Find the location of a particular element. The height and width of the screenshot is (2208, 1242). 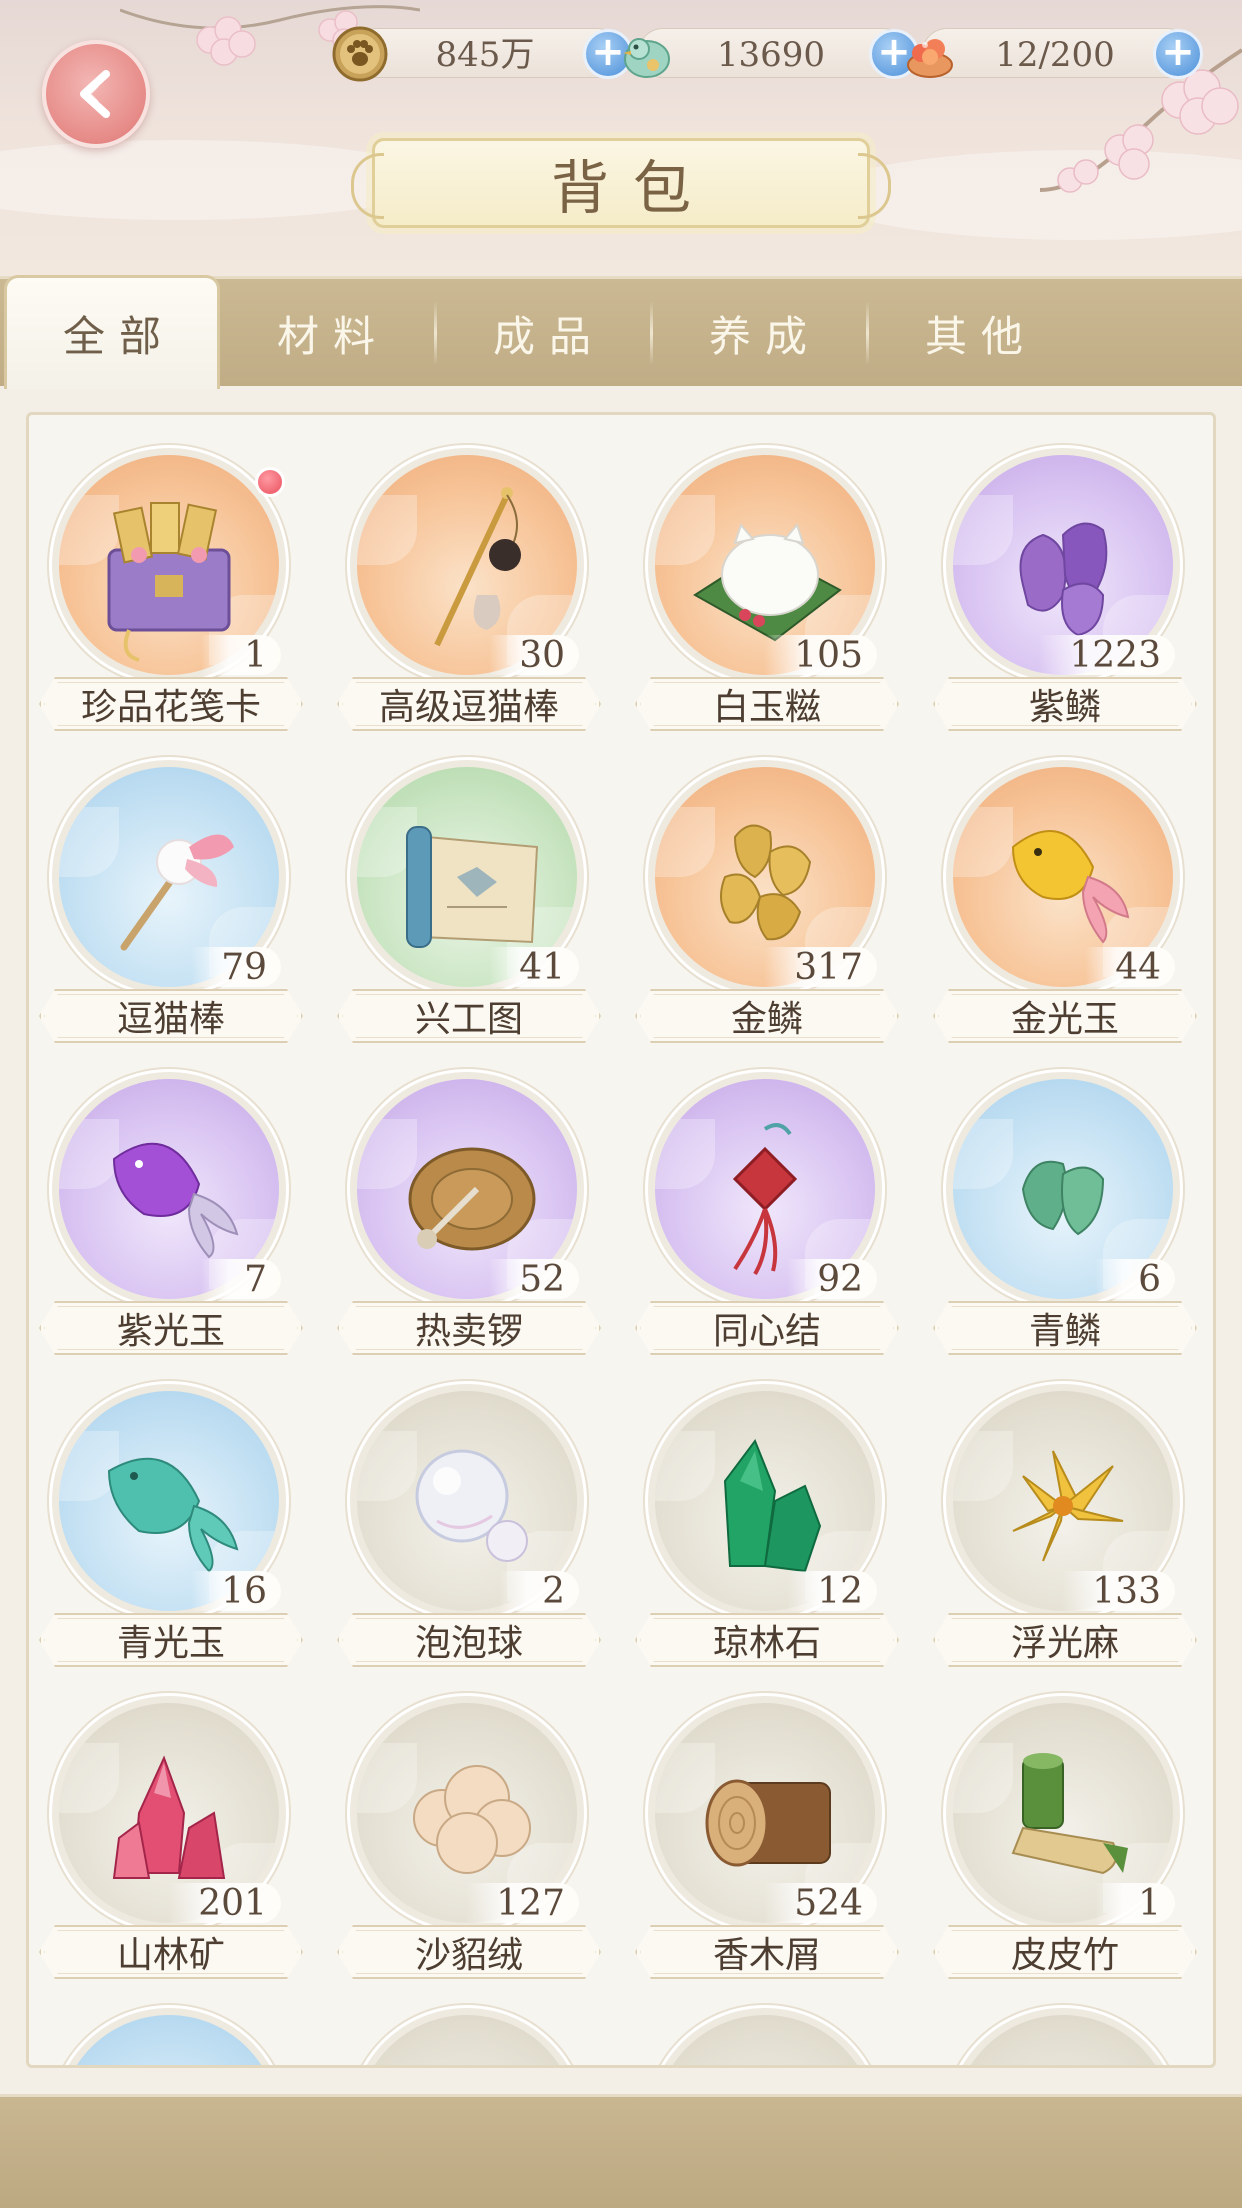

item-name: 青光玉 is located at coordinates (170, 1643).